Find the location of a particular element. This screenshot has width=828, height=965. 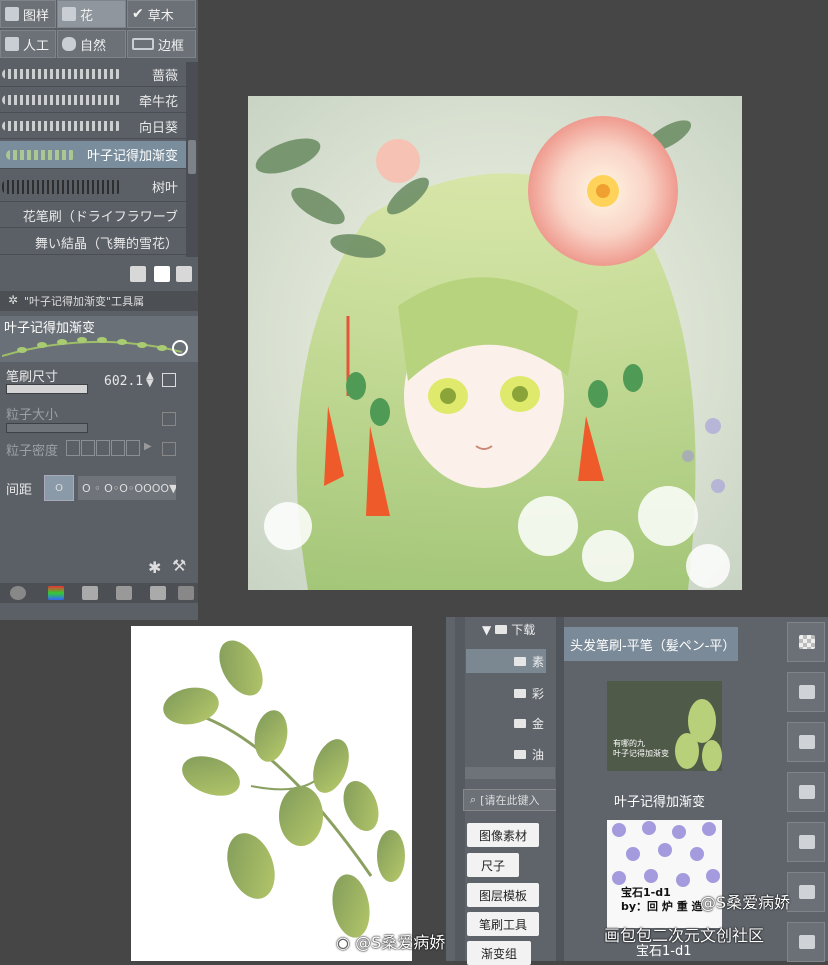

gear-icon: ✲ is located at coordinates (13, 300).